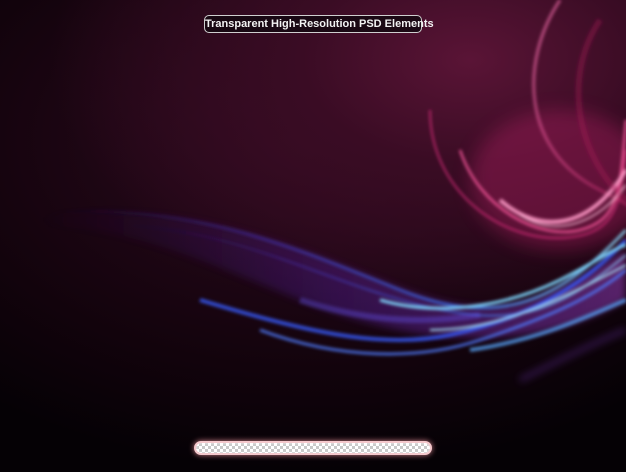  Describe the element at coordinates (313, 448) in the screenshot. I see `transparency-preview-bar` at that location.